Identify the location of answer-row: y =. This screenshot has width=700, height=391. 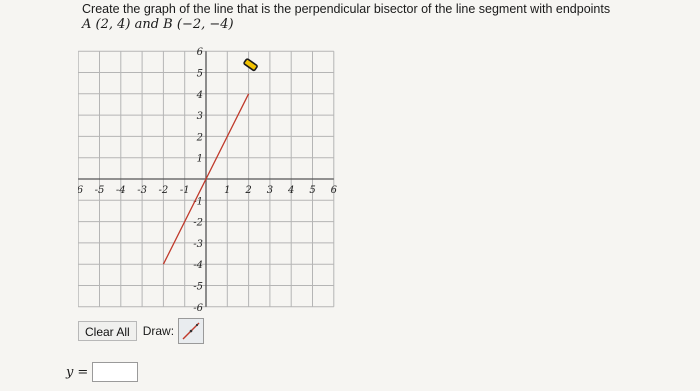
(102, 372).